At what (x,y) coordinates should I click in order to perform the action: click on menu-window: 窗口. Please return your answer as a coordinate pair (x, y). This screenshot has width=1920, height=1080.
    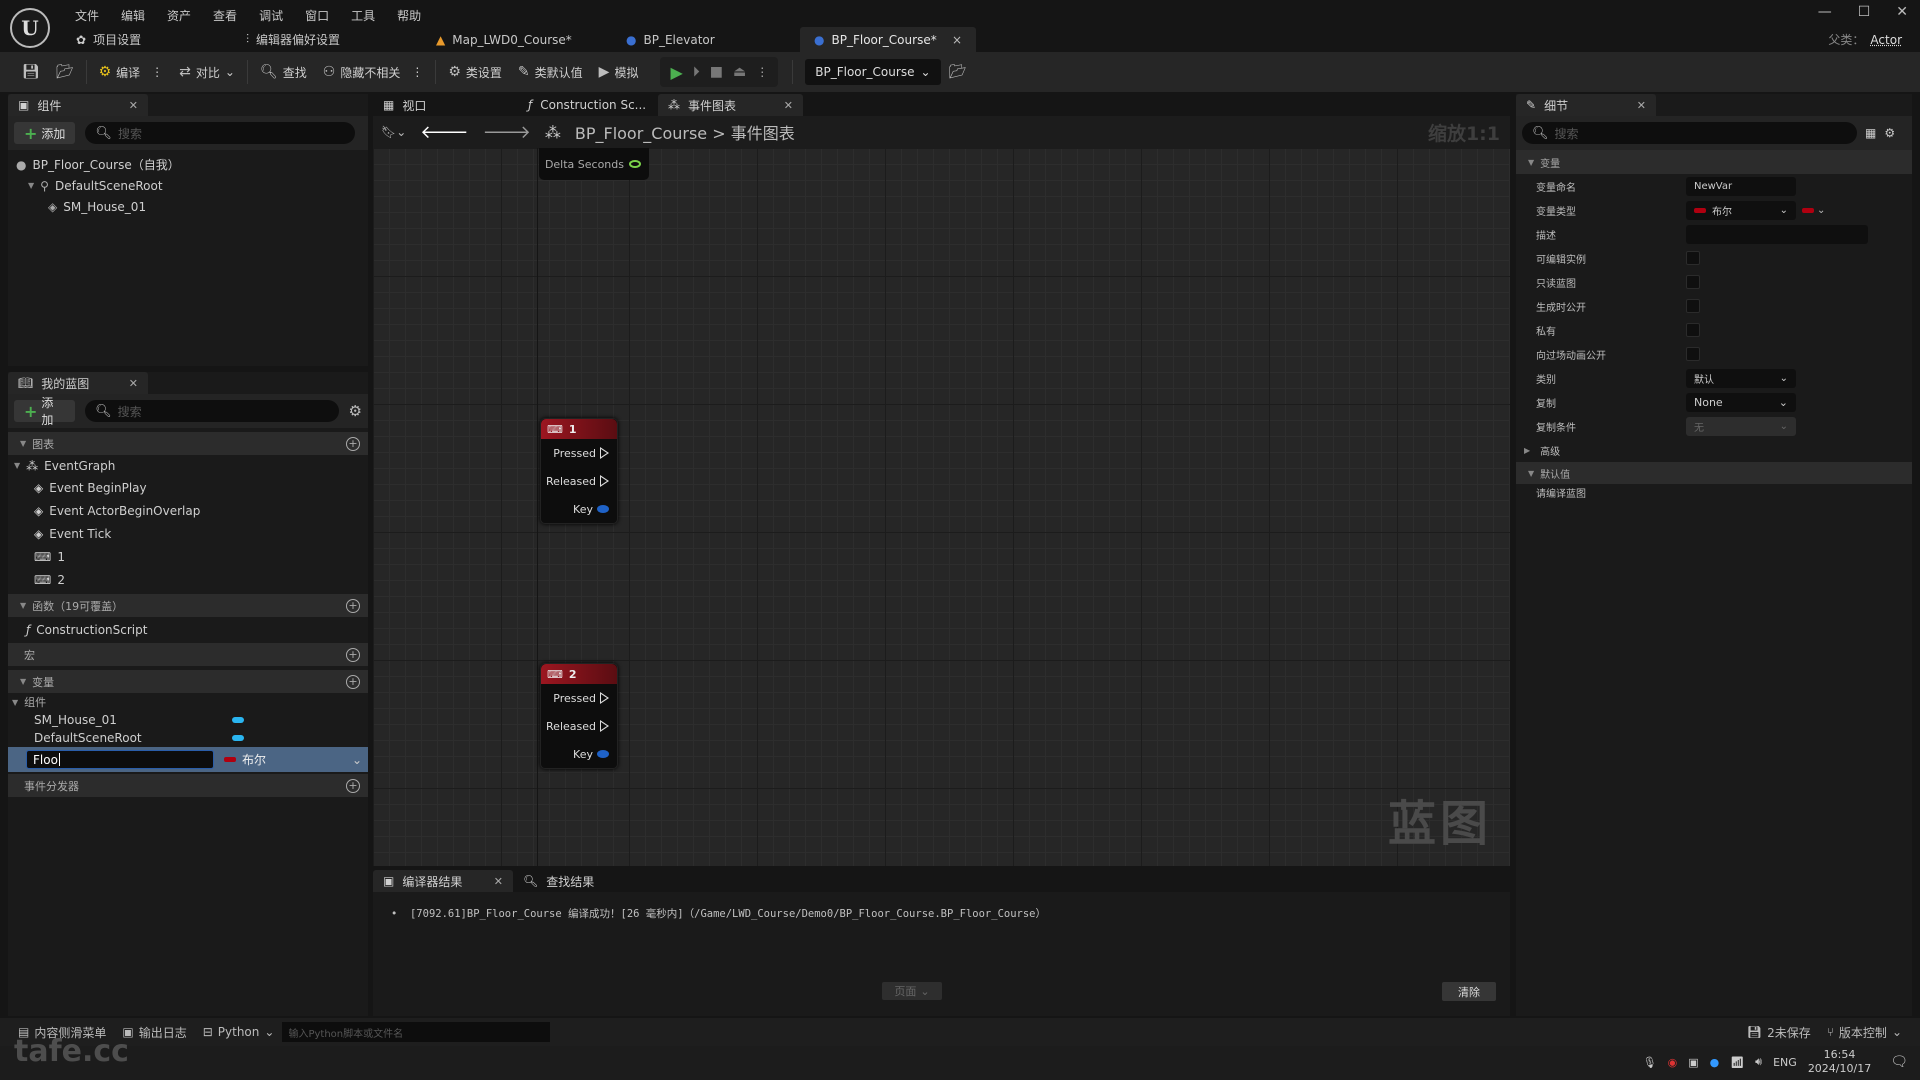
    Looking at the image, I should click on (317, 15).